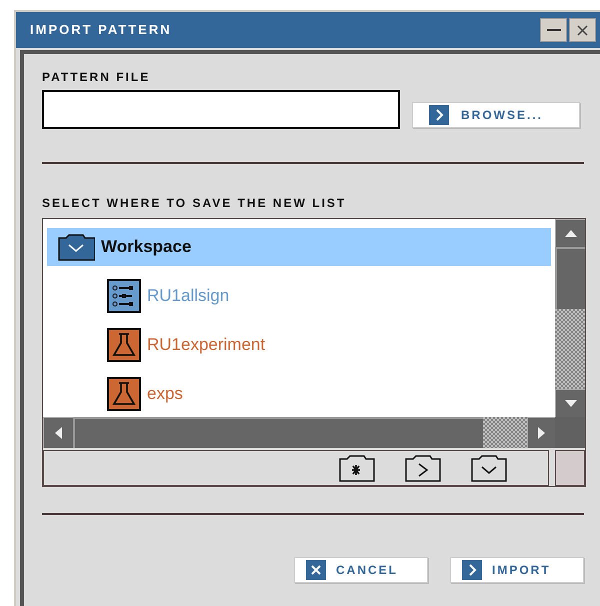 The height and width of the screenshot is (606, 600). Describe the element at coordinates (361, 570) in the screenshot. I see `cancel-button: CANCEL` at that location.